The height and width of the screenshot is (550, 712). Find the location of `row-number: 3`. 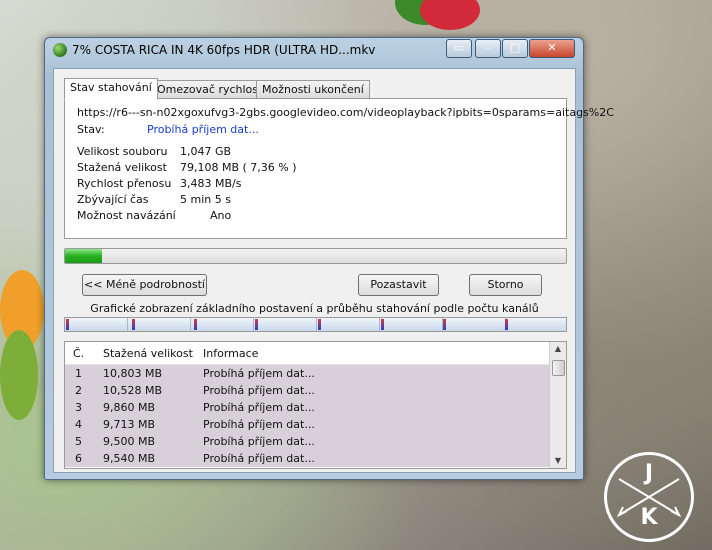

row-number: 3 is located at coordinates (78, 407).